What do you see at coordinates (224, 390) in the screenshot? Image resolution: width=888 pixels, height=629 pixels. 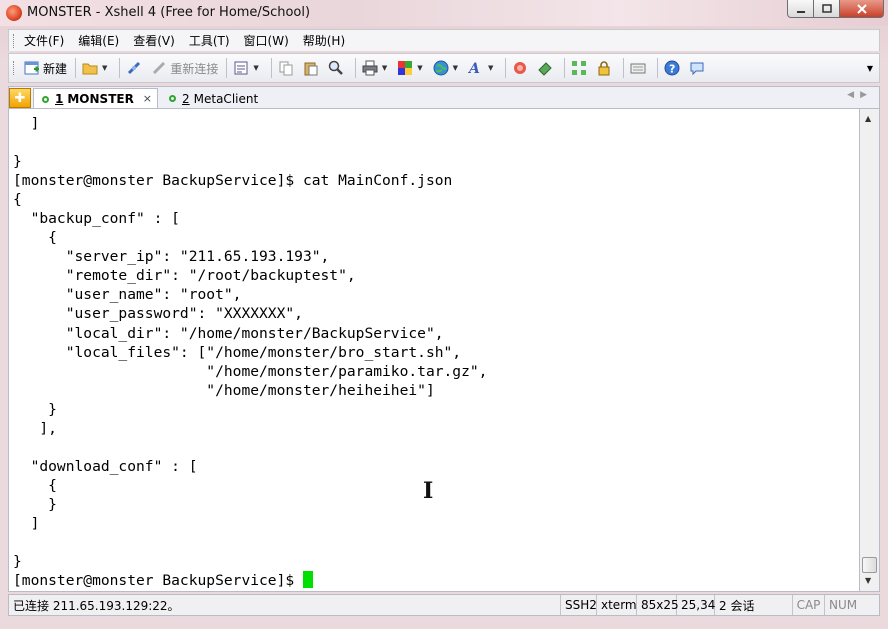 I see `terminal-line: "/home/monster/heiheihei"]` at bounding box center [224, 390].